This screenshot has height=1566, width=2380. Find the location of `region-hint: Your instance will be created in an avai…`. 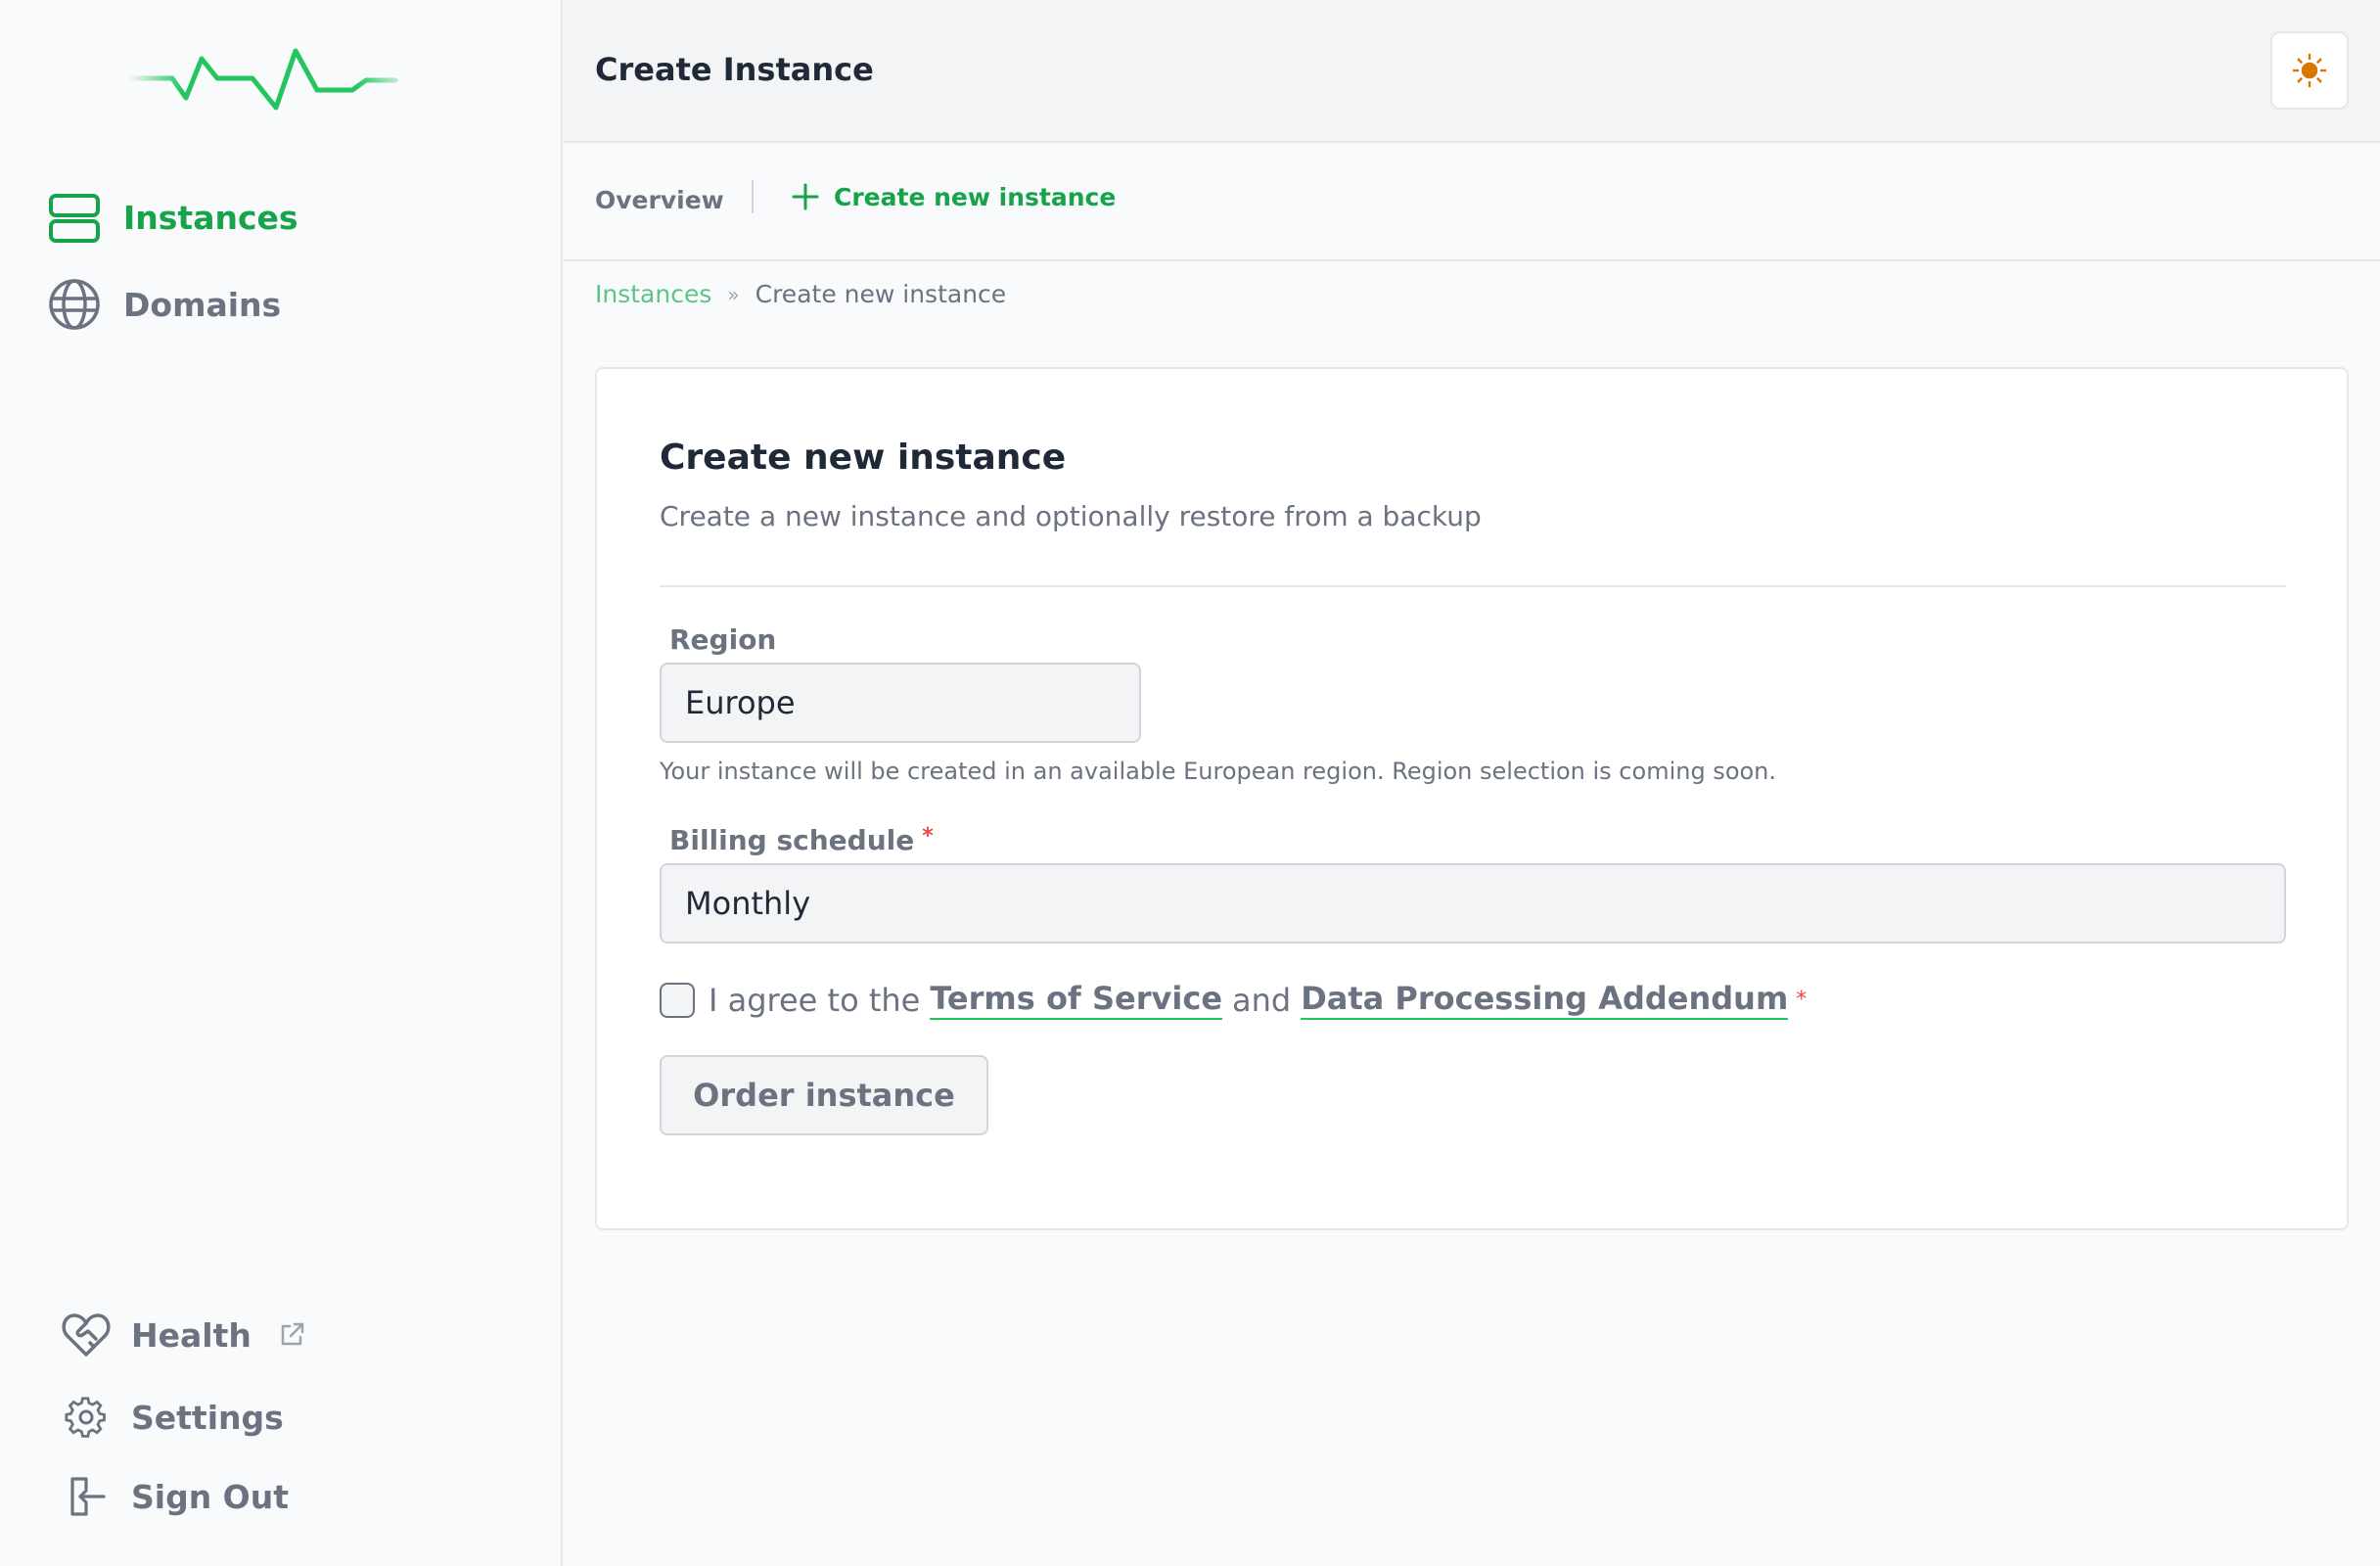

region-hint: Your instance will be created in an avai… is located at coordinates (1218, 772).